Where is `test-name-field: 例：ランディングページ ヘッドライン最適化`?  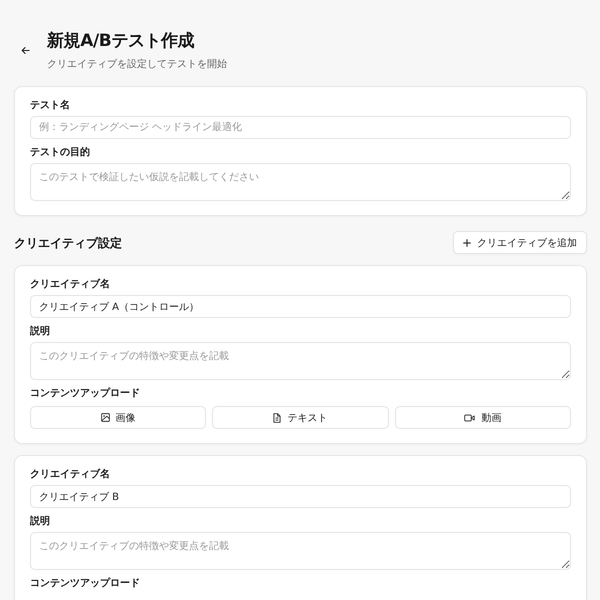
test-name-field: 例：ランディングページ ヘッドライン最適化 is located at coordinates (300, 127).